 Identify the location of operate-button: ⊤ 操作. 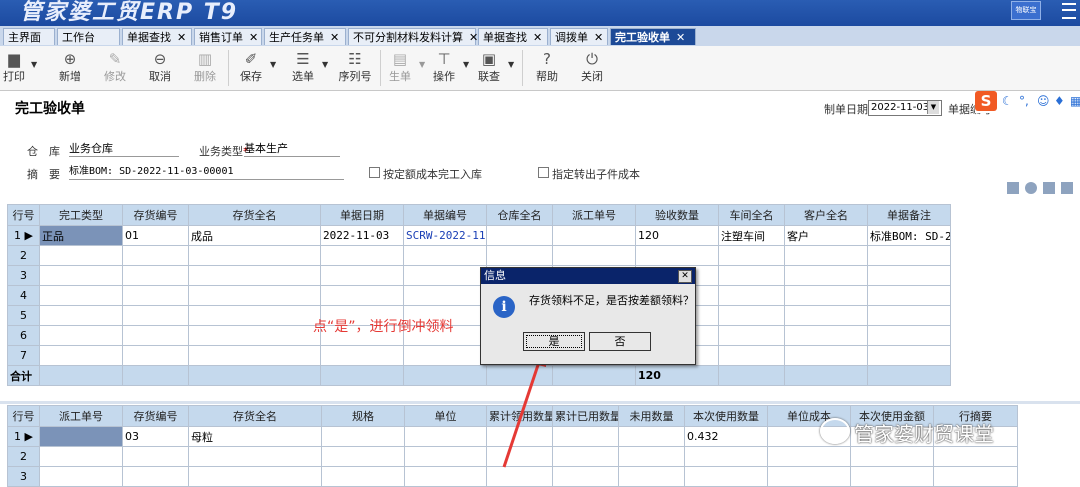
(444, 66).